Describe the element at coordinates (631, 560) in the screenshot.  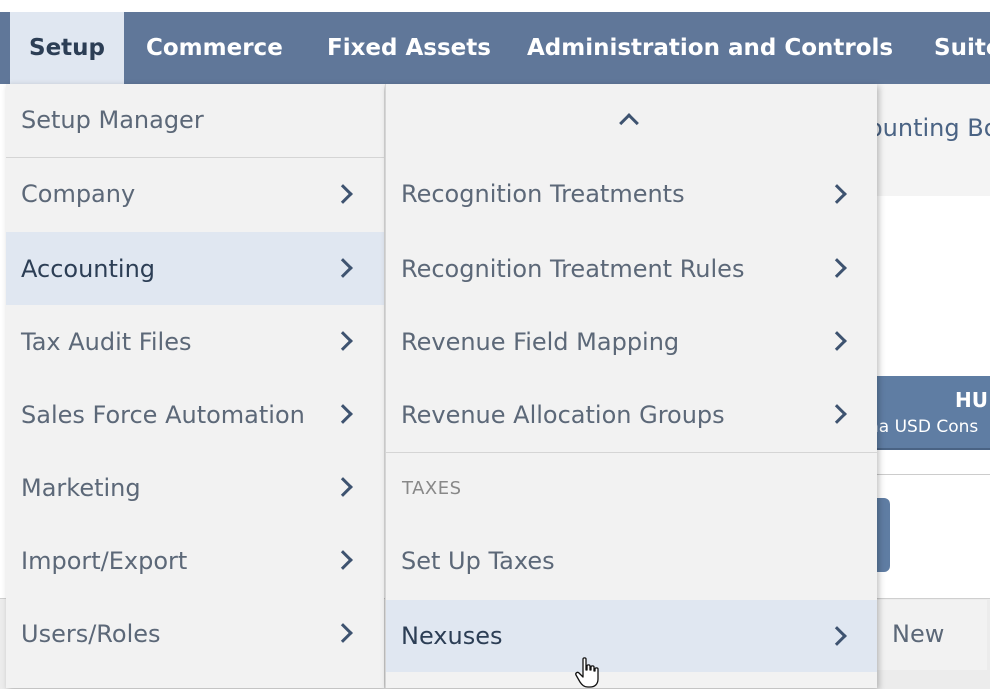
I see `menu-item-set-up-taxes: Set Up Taxes` at that location.